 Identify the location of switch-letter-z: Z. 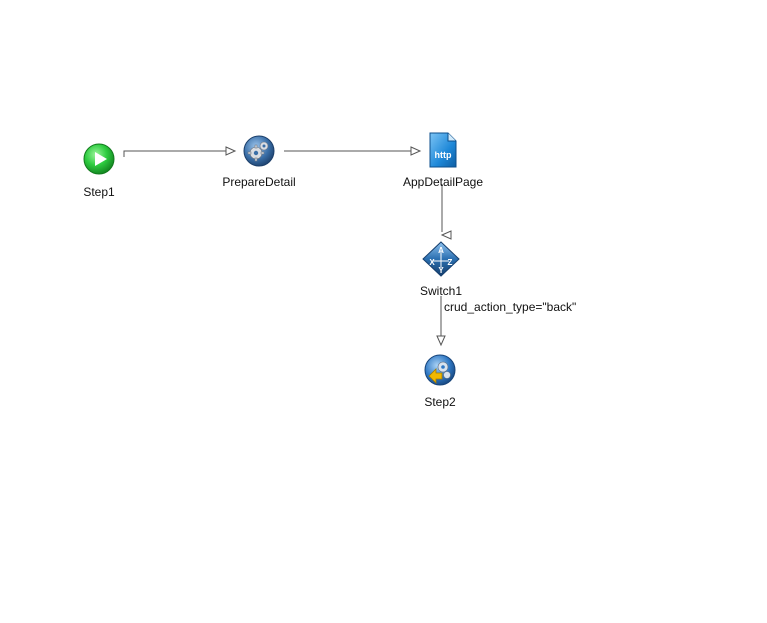
(450, 262).